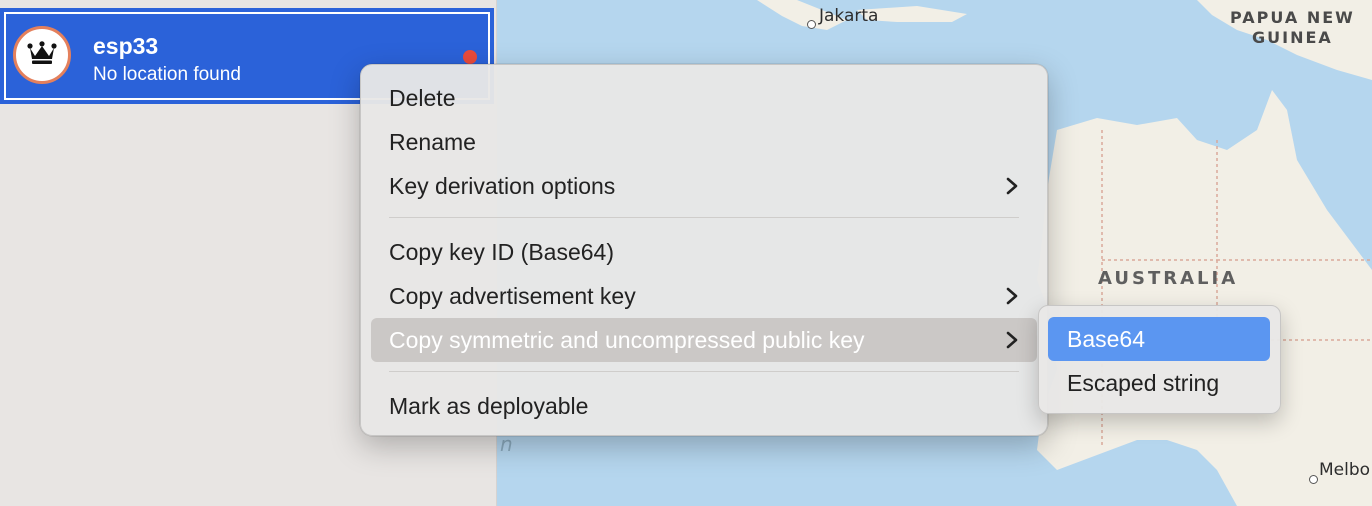  What do you see at coordinates (432, 142) in the screenshot?
I see `menu-item-label: Rename` at bounding box center [432, 142].